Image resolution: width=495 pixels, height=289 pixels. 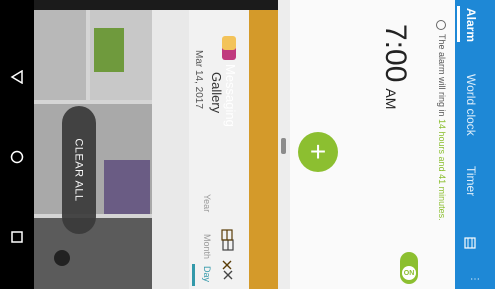 What do you see at coordinates (207, 203) in the screenshot?
I see `gallery-tab-year: Year` at bounding box center [207, 203].